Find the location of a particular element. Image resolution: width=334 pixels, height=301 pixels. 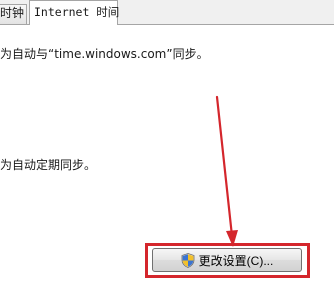

tab-internet-time: Internet 时间 is located at coordinates (74, 12).